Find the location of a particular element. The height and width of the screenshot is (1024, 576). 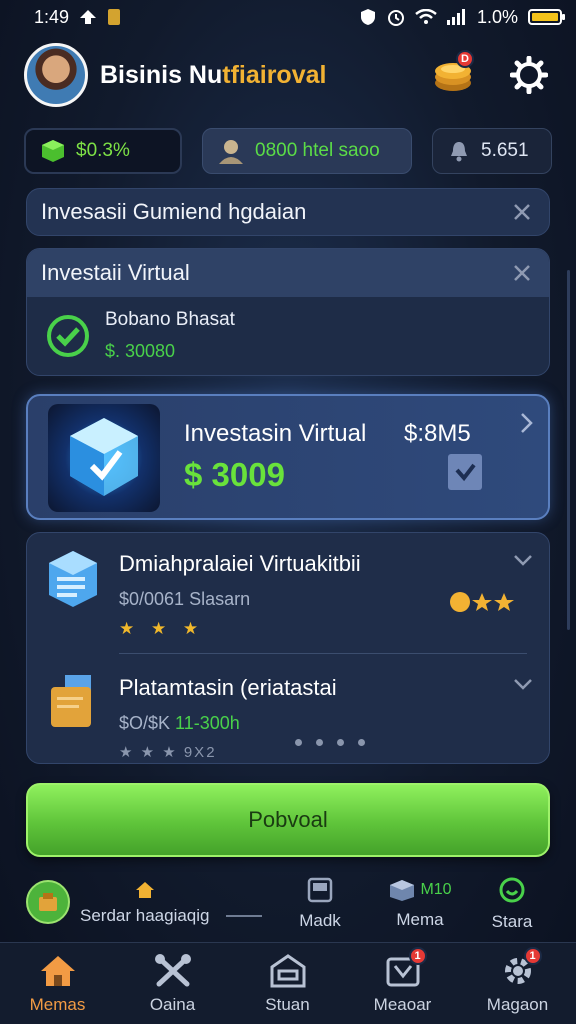

battery-icon is located at coordinates (546, 17).